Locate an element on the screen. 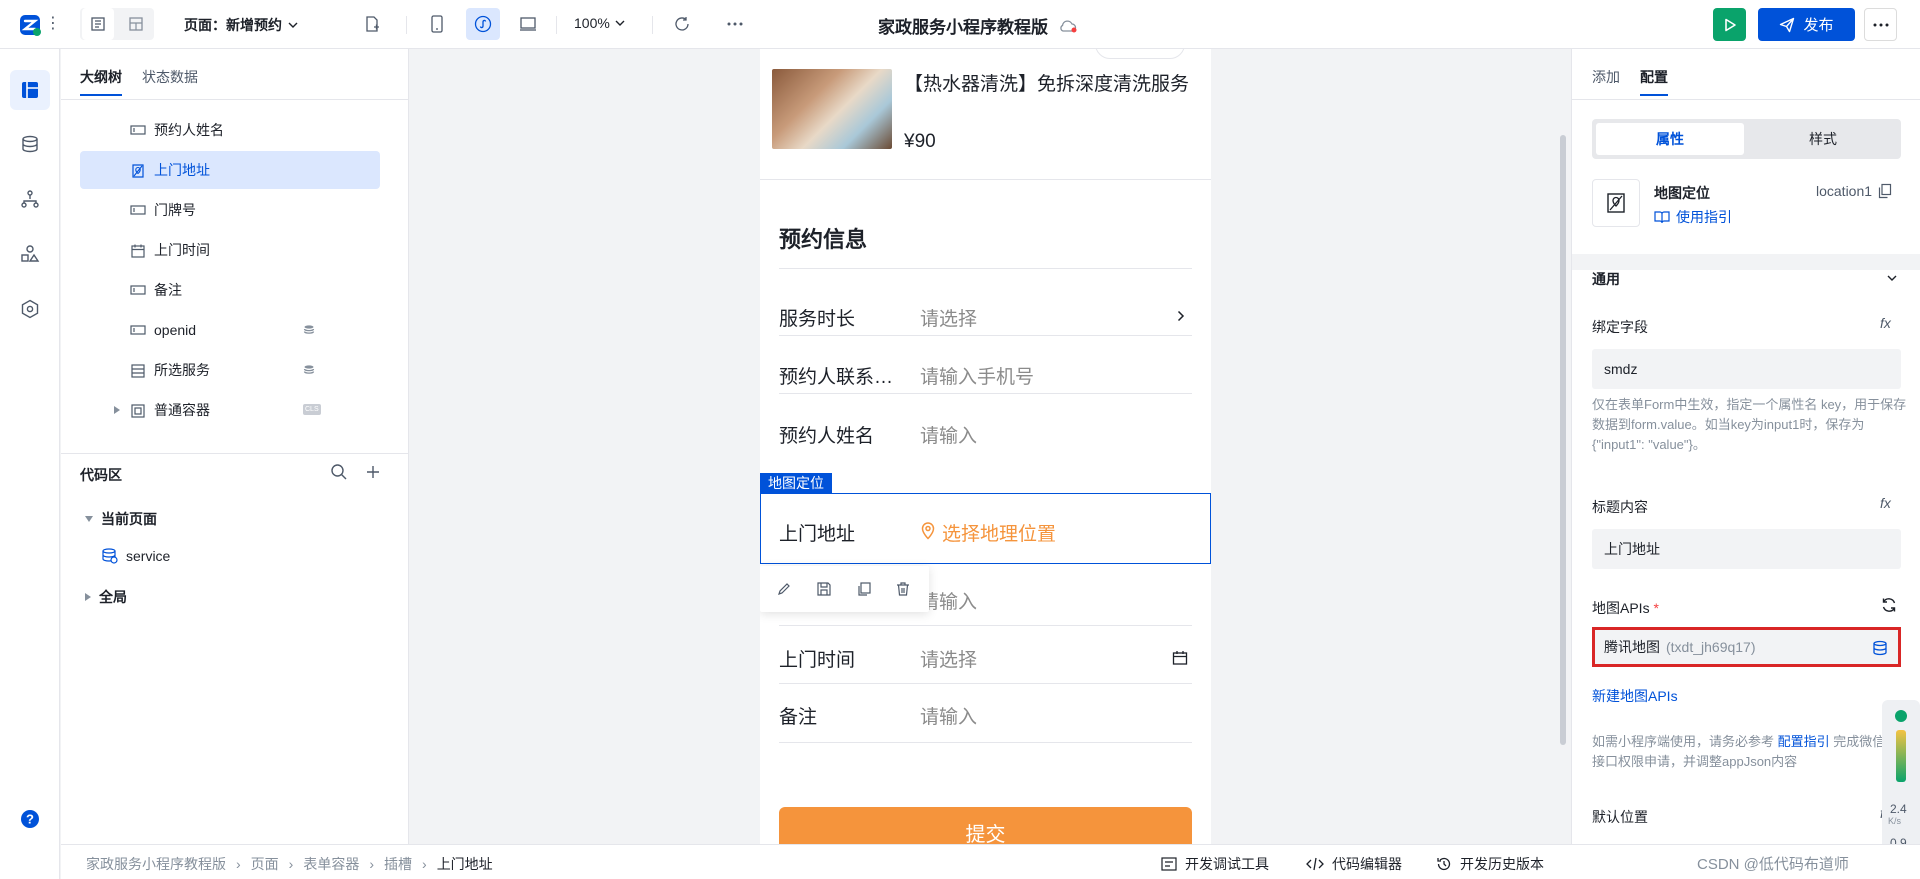 The height and width of the screenshot is (879, 1920). page-selector: 页面：新增预约 is located at coordinates (241, 25).